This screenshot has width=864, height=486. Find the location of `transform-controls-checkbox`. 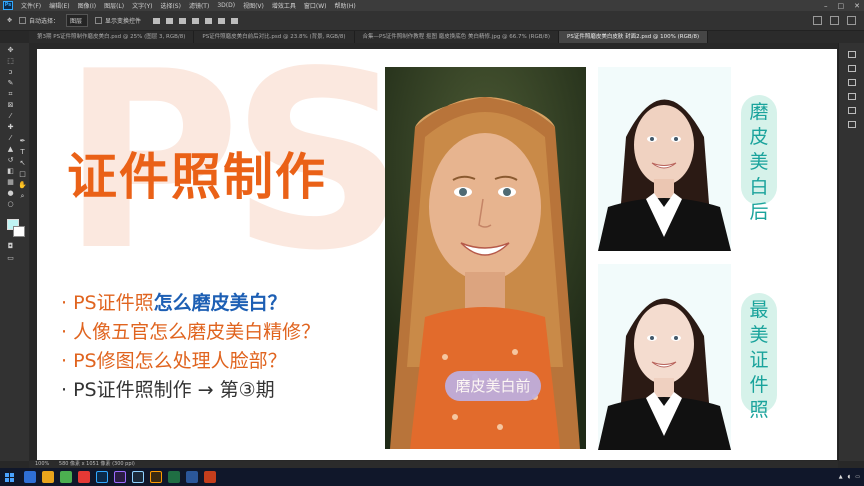

transform-controls-checkbox is located at coordinates (99, 20).